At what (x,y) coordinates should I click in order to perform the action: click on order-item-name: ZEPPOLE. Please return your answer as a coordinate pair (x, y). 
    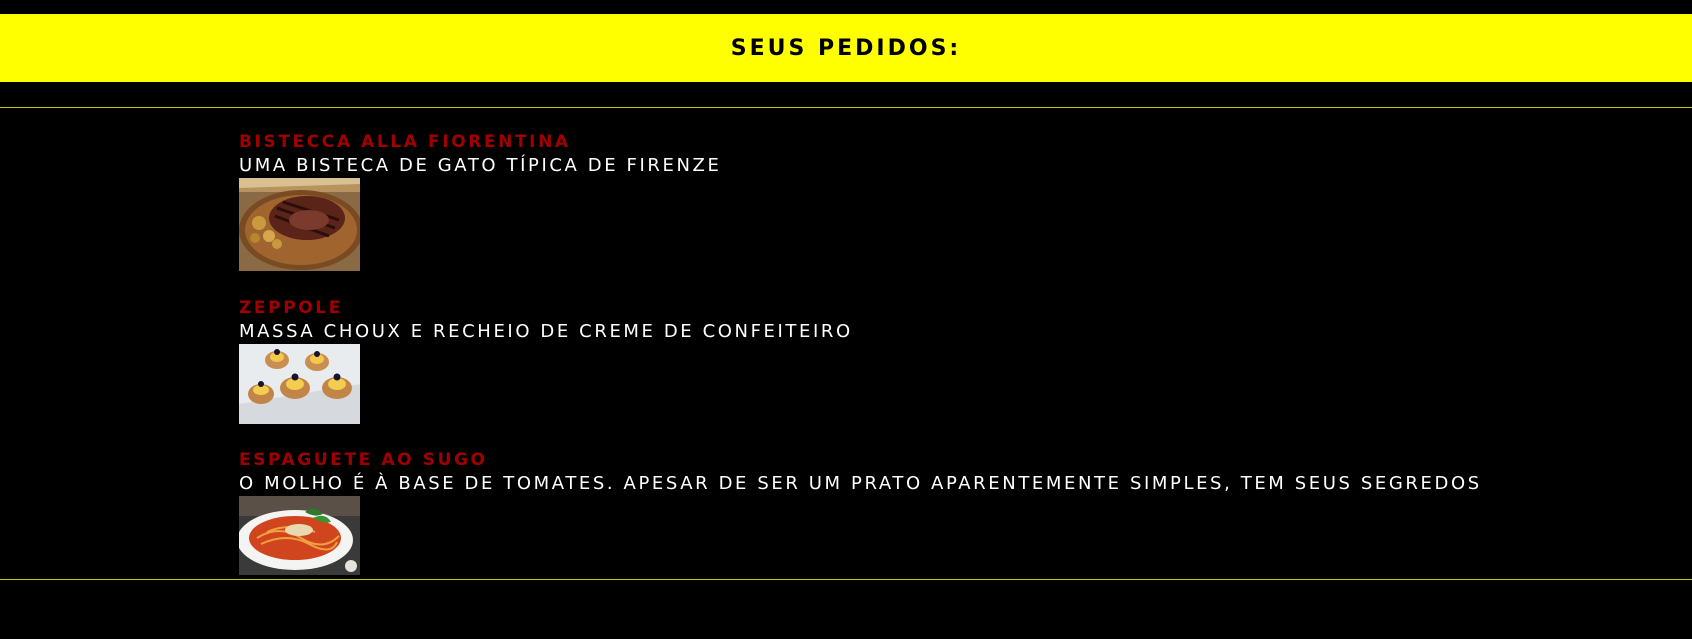
    Looking at the image, I should click on (291, 308).